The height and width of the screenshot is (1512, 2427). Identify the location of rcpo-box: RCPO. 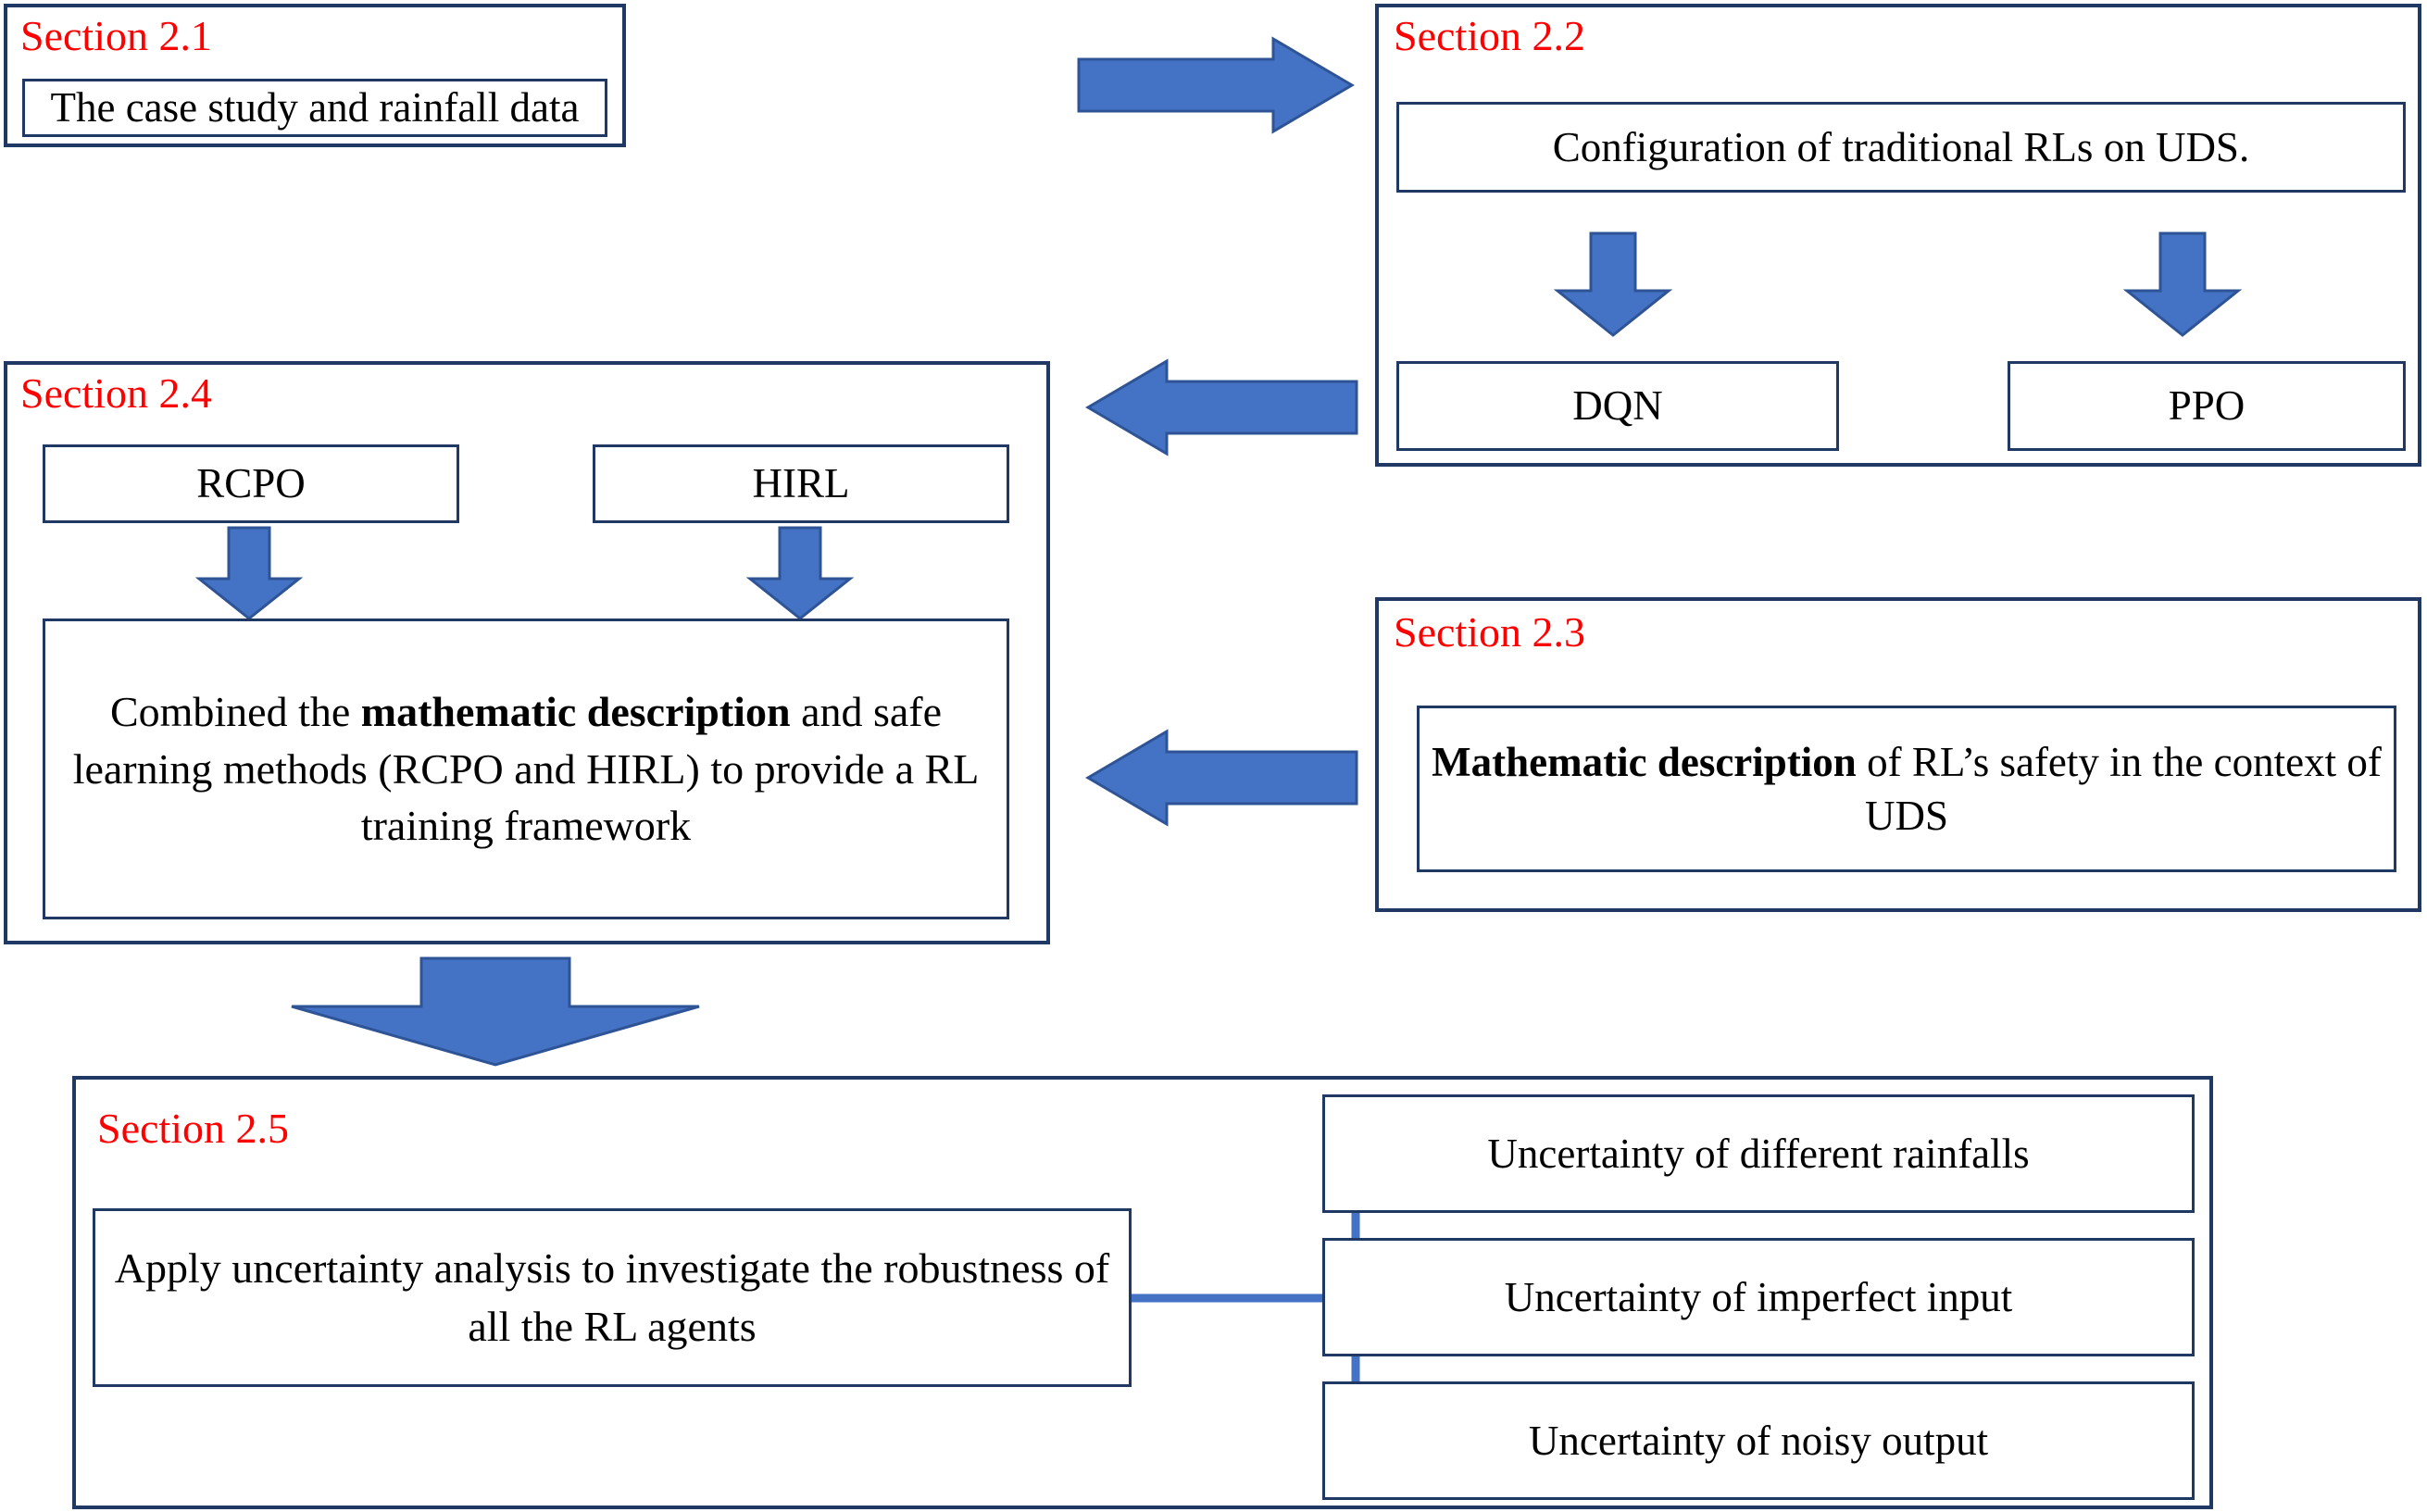
(251, 484).